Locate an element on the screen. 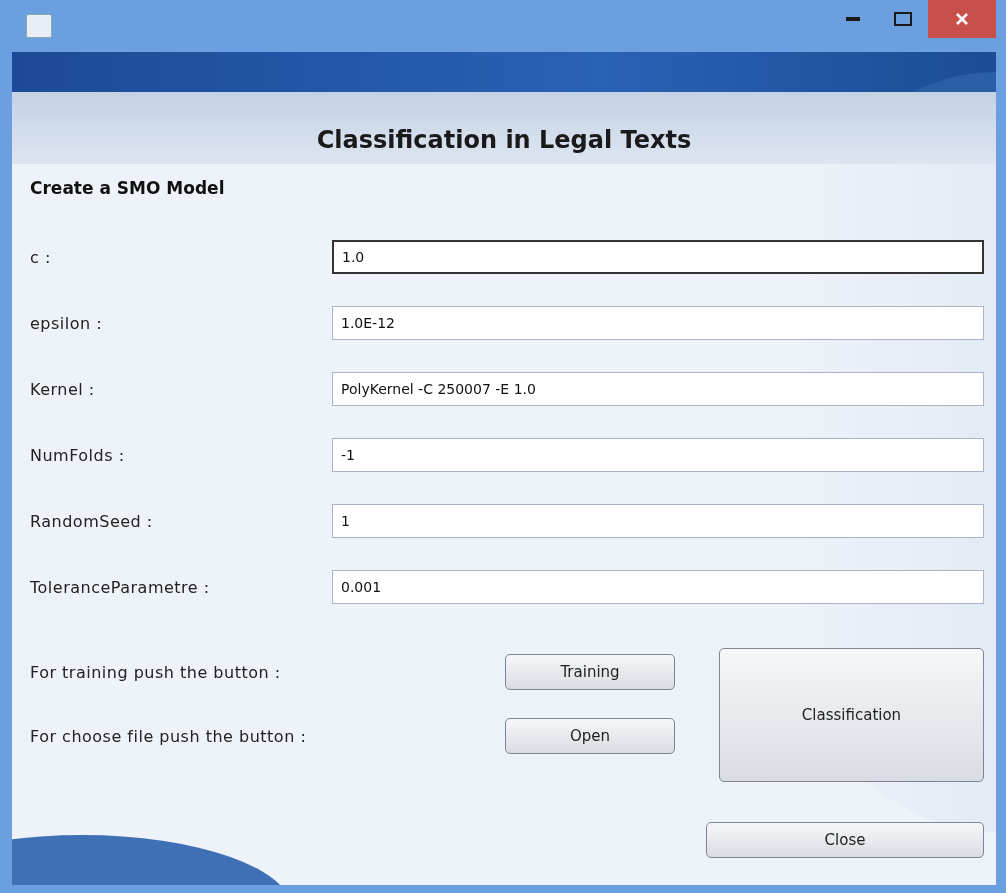  input-field: 1 is located at coordinates (658, 521).